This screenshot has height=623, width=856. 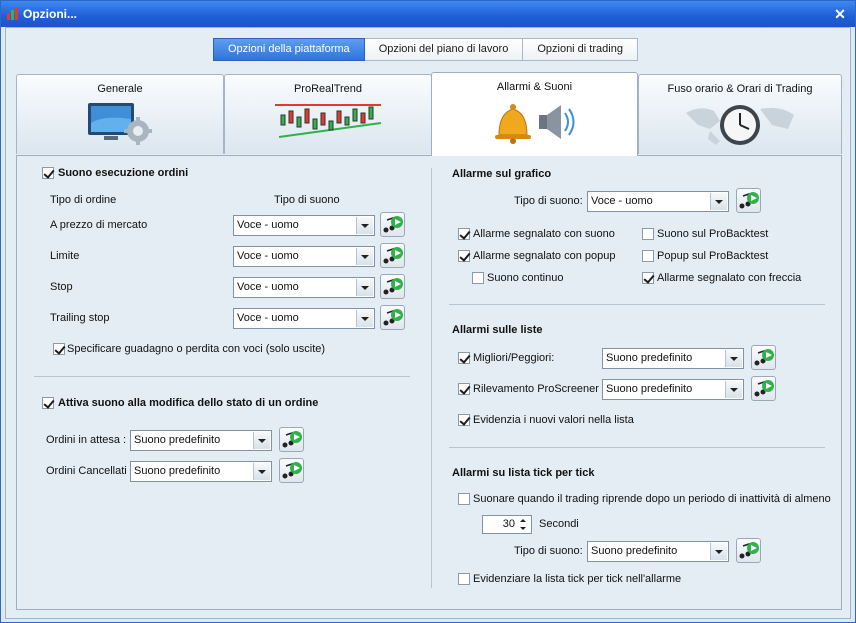 I want to click on category-label: Fuso orario & Orari di Trading, so click(x=740, y=89).